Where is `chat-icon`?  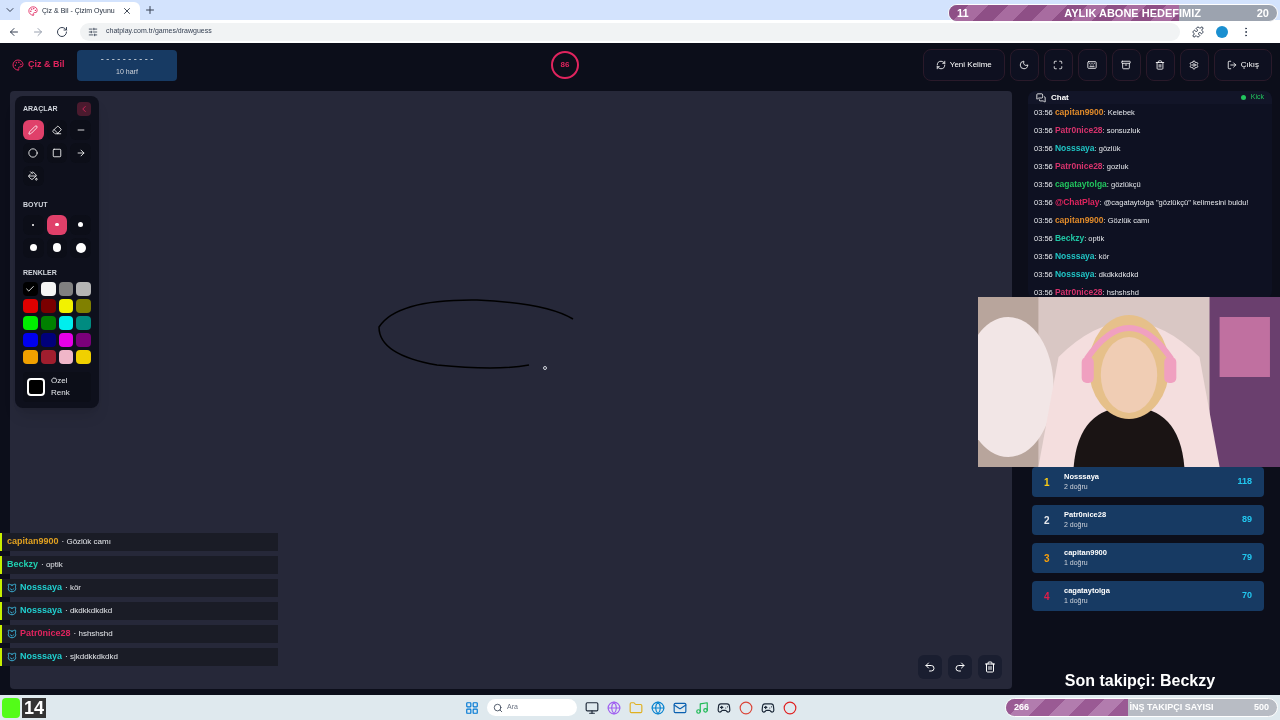 chat-icon is located at coordinates (1041, 97).